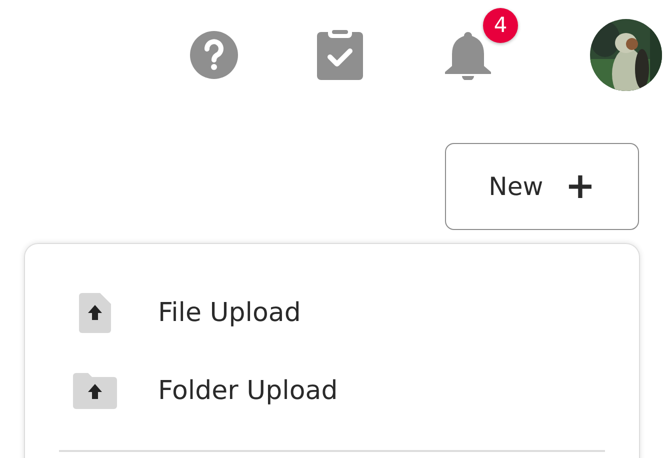 The image size is (666, 458). What do you see at coordinates (214, 55) in the screenshot?
I see `help-icon` at bounding box center [214, 55].